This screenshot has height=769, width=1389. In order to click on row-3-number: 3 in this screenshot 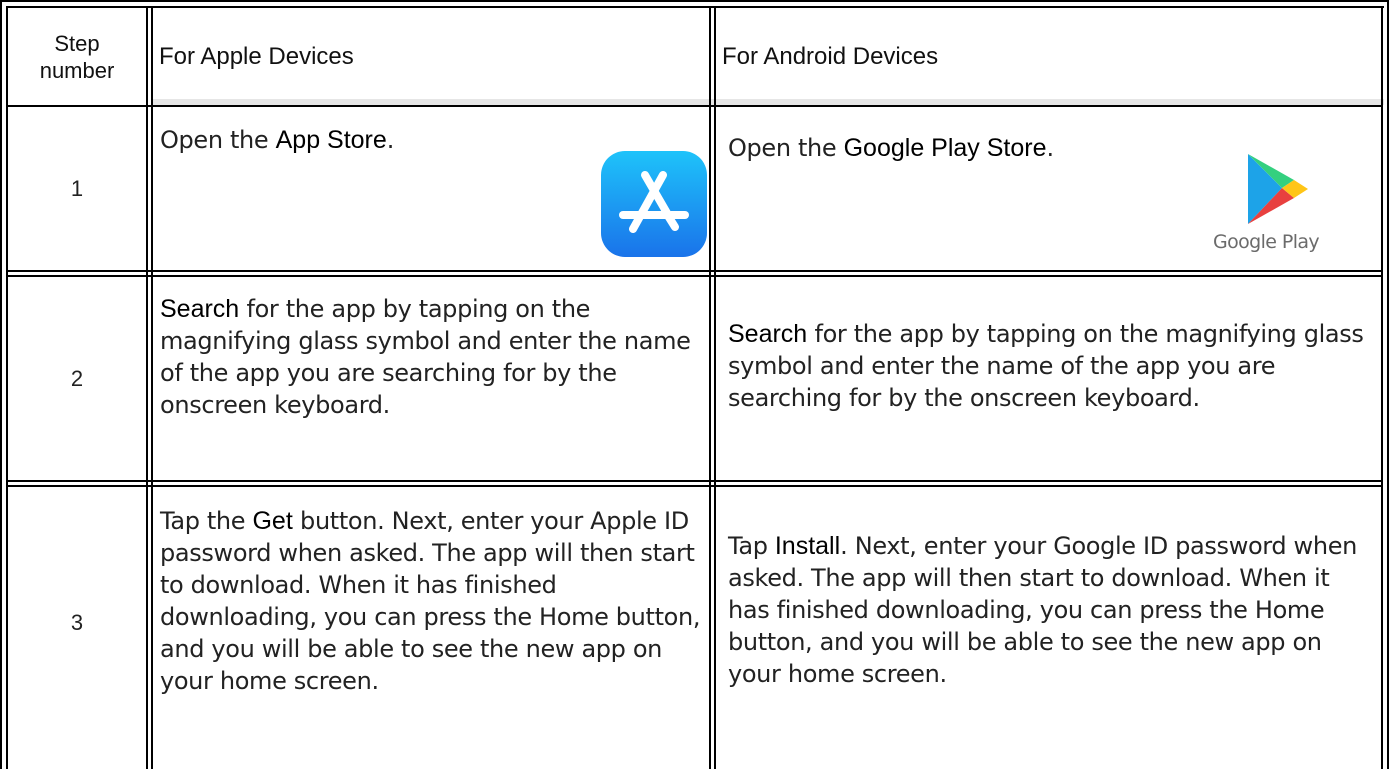, I will do `click(77, 628)`.